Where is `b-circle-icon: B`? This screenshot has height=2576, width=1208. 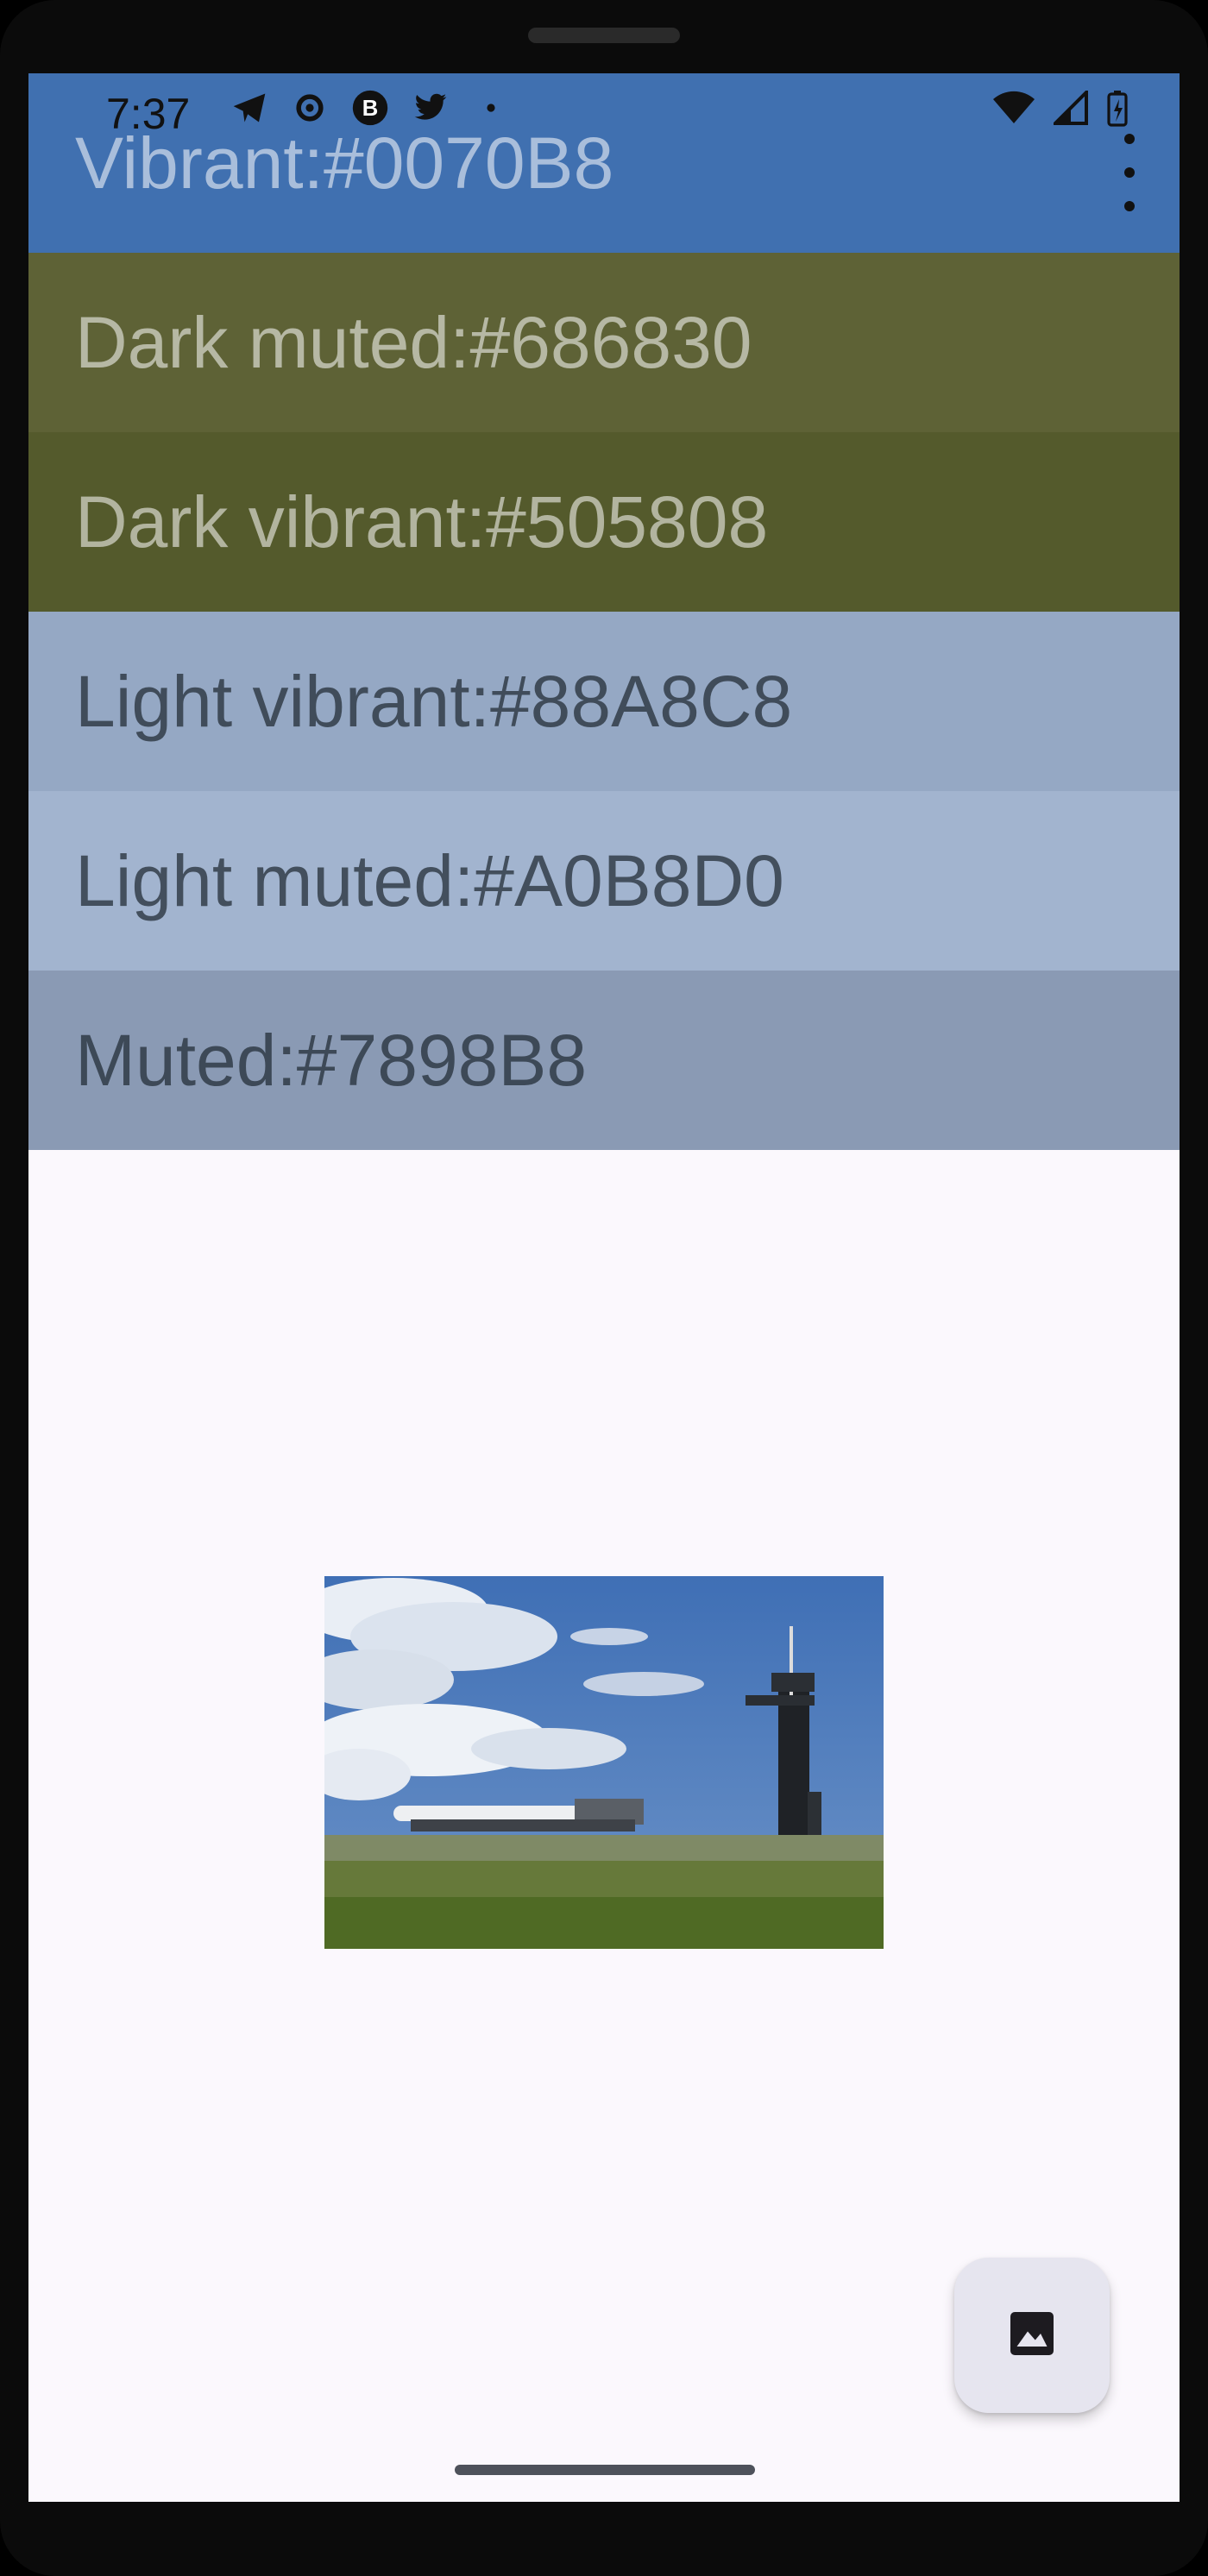
b-circle-icon: B is located at coordinates (370, 108).